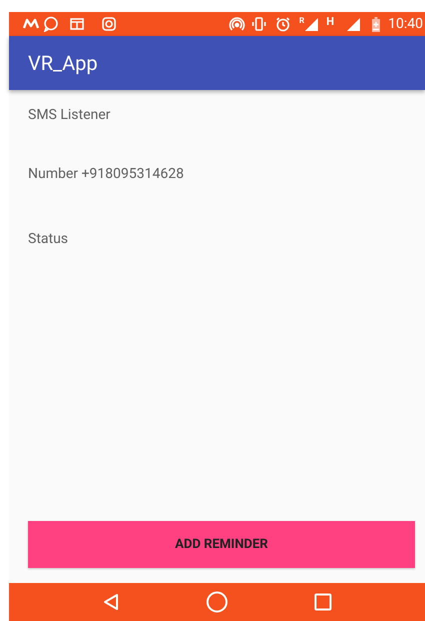  I want to click on vibrate-icon, so click(259, 24).